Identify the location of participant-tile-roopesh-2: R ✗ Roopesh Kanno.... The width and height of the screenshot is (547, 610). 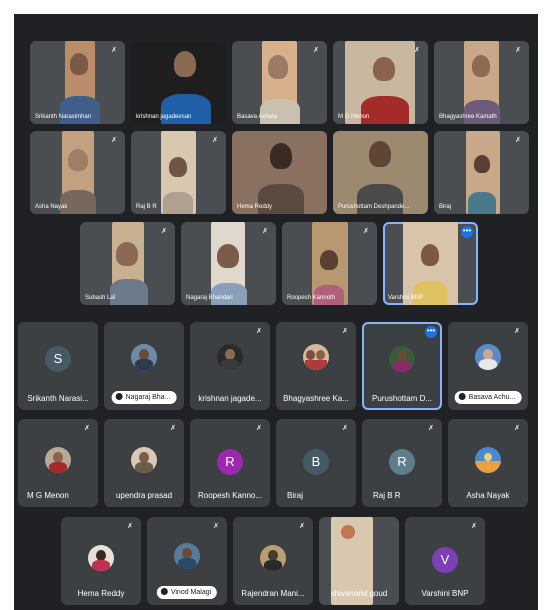
(230, 463).